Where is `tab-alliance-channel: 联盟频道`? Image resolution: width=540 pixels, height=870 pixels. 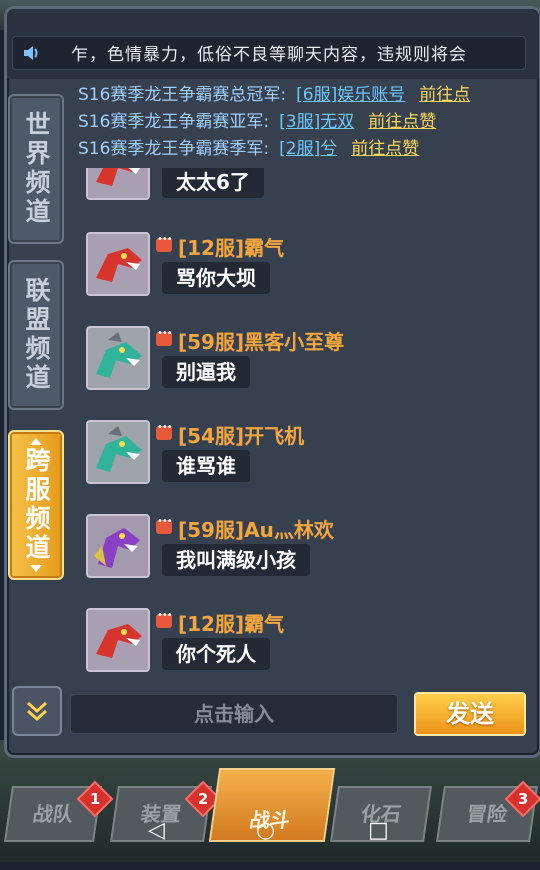 tab-alliance-channel: 联盟频道 is located at coordinates (36, 335).